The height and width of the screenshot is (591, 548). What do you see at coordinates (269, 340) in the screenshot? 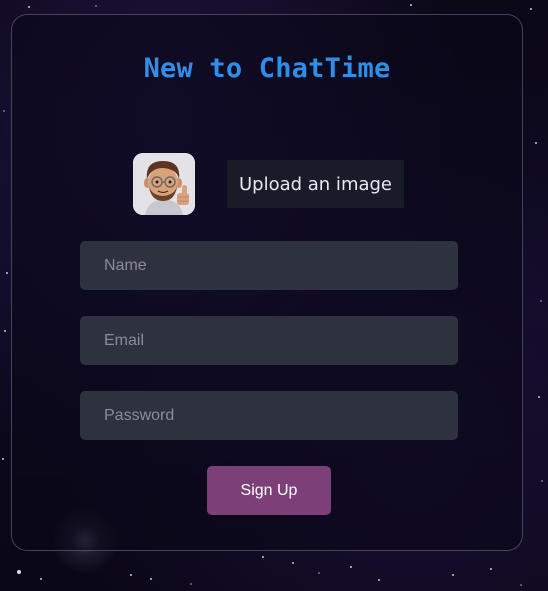
I see `email-input` at bounding box center [269, 340].